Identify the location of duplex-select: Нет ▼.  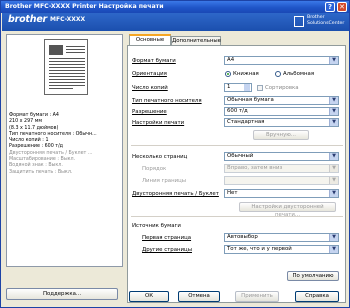
(281, 193).